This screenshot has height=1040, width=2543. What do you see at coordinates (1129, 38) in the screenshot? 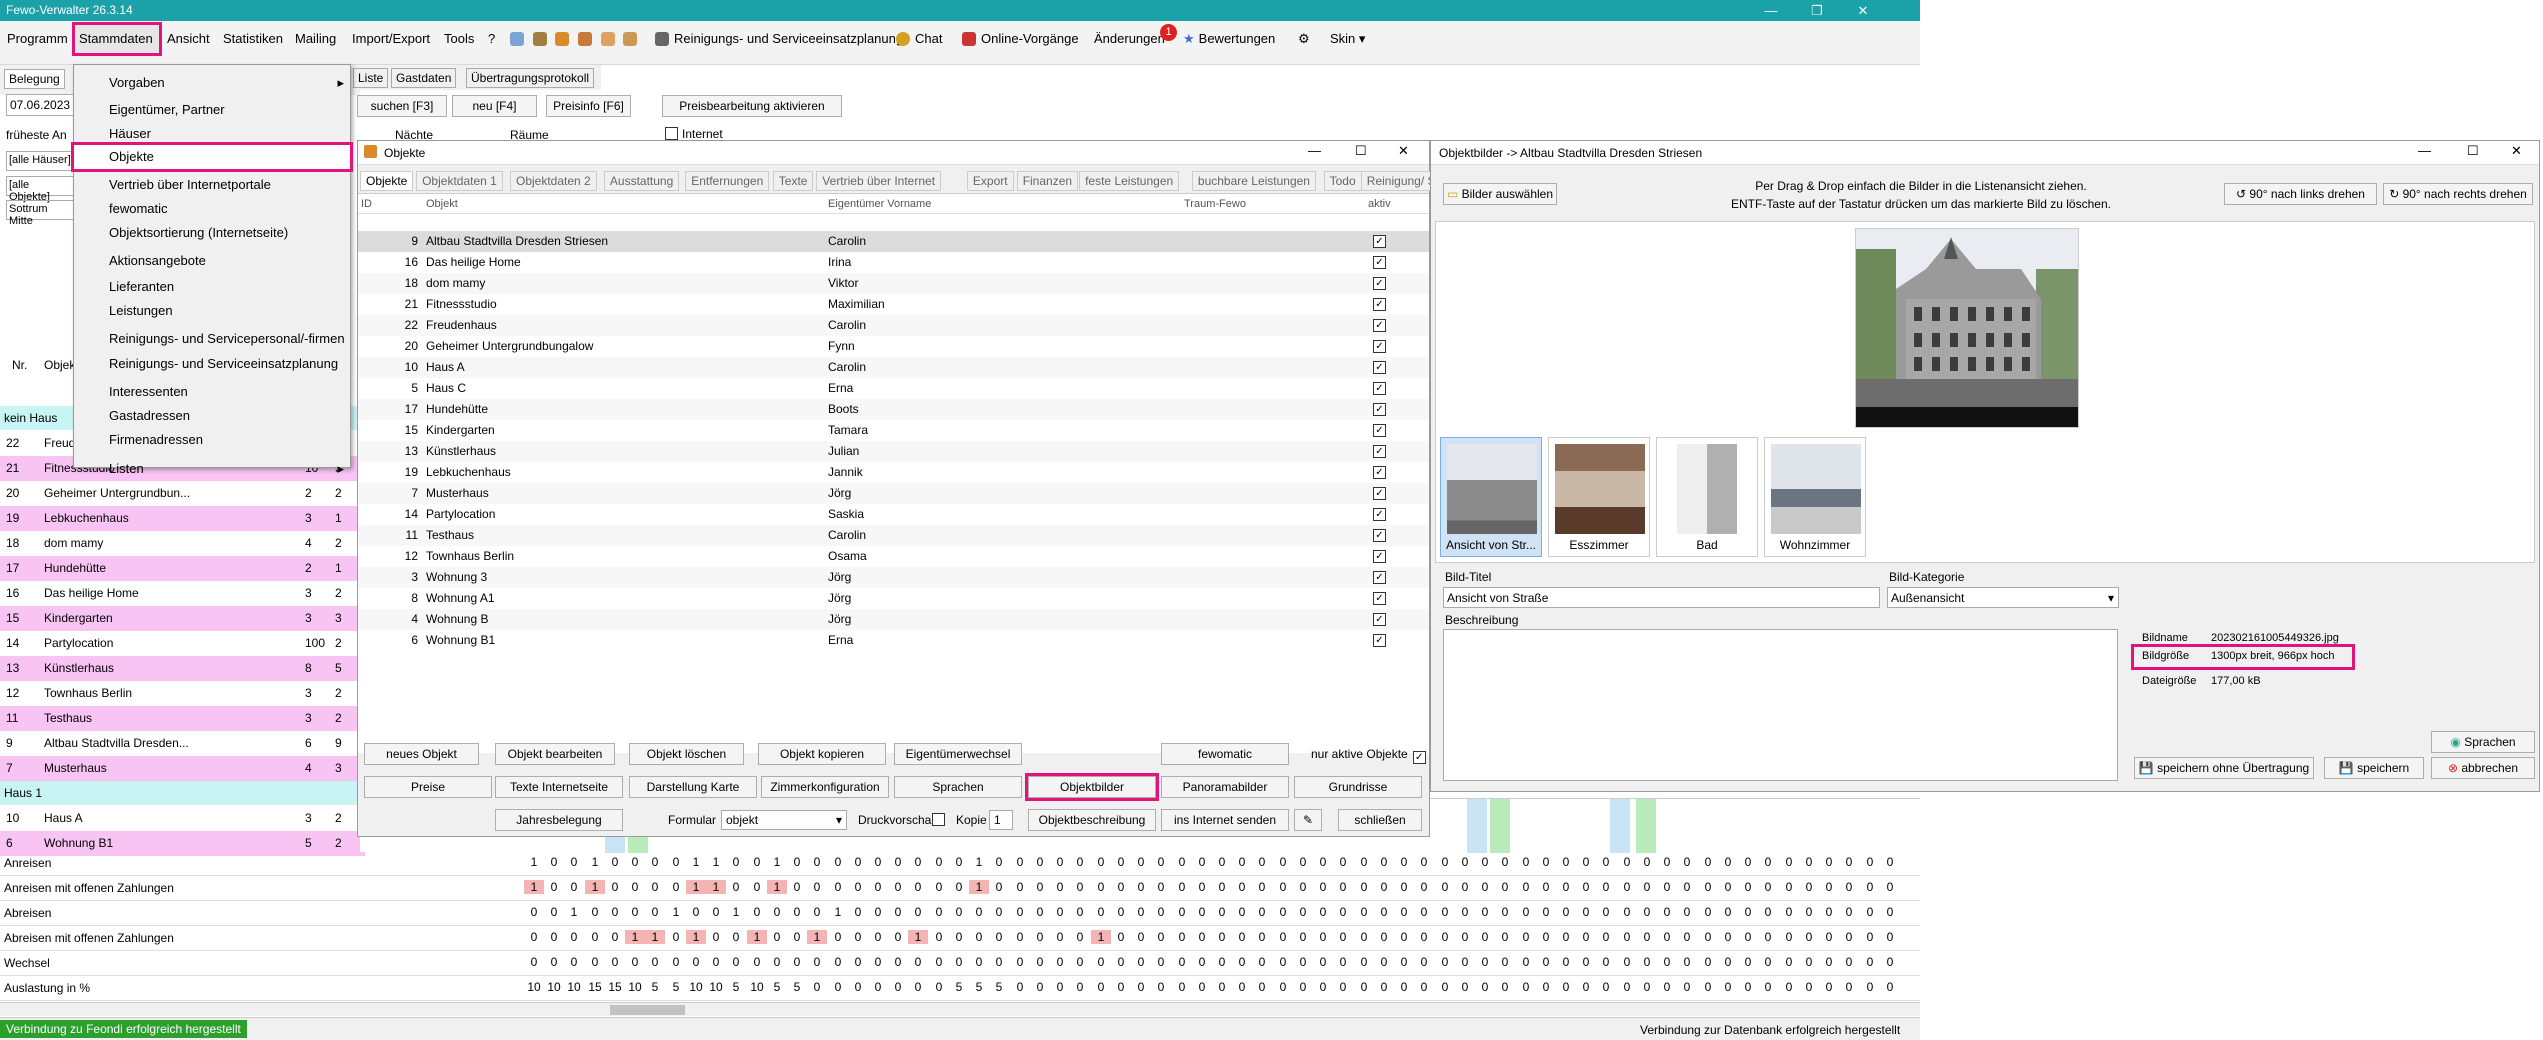
I see `changes-button: Änderungen` at bounding box center [1129, 38].